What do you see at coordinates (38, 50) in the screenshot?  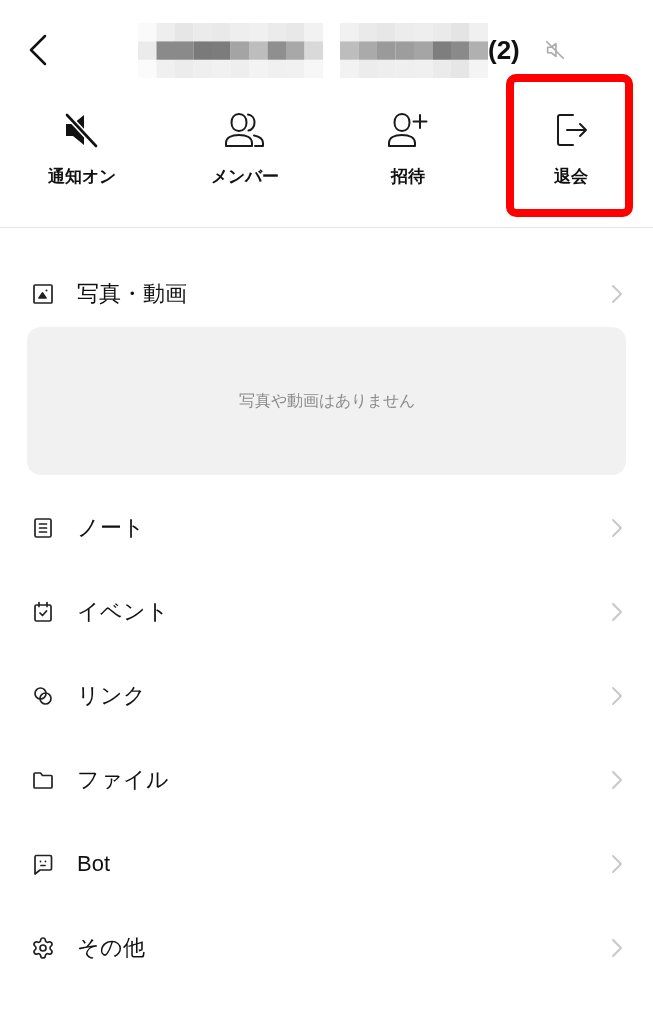 I see `back-icon` at bounding box center [38, 50].